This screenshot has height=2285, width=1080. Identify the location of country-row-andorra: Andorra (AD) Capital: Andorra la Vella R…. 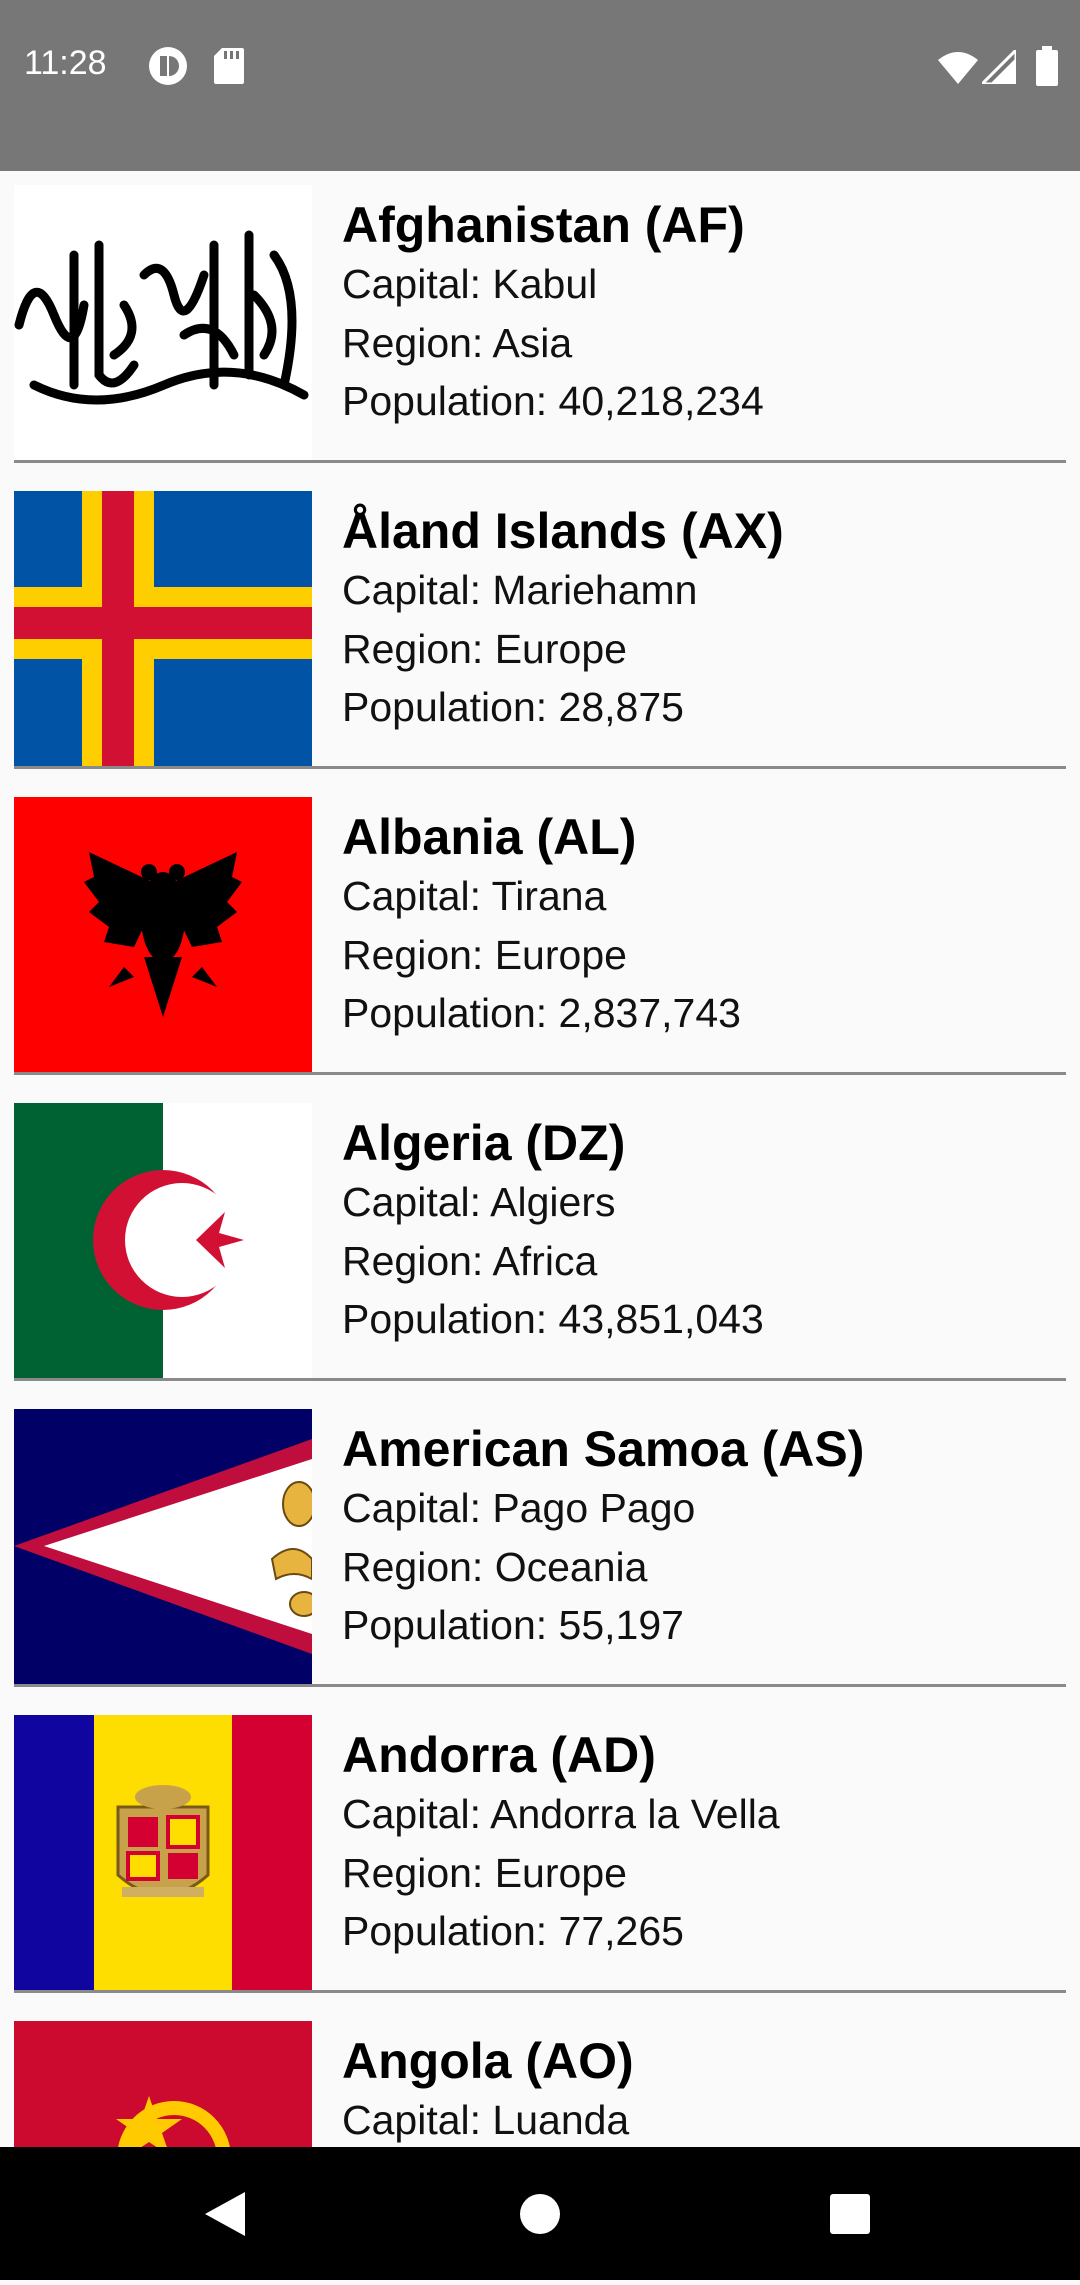
(540, 1854).